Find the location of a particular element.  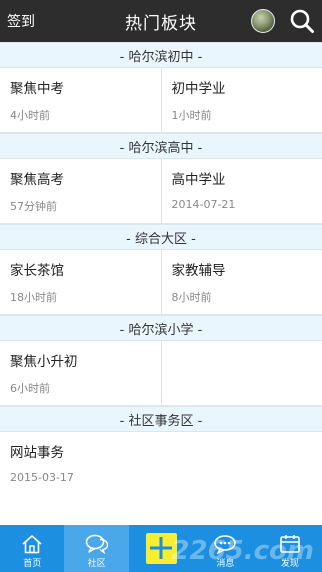

section-header: - 社区事务区 - is located at coordinates (161, 419).